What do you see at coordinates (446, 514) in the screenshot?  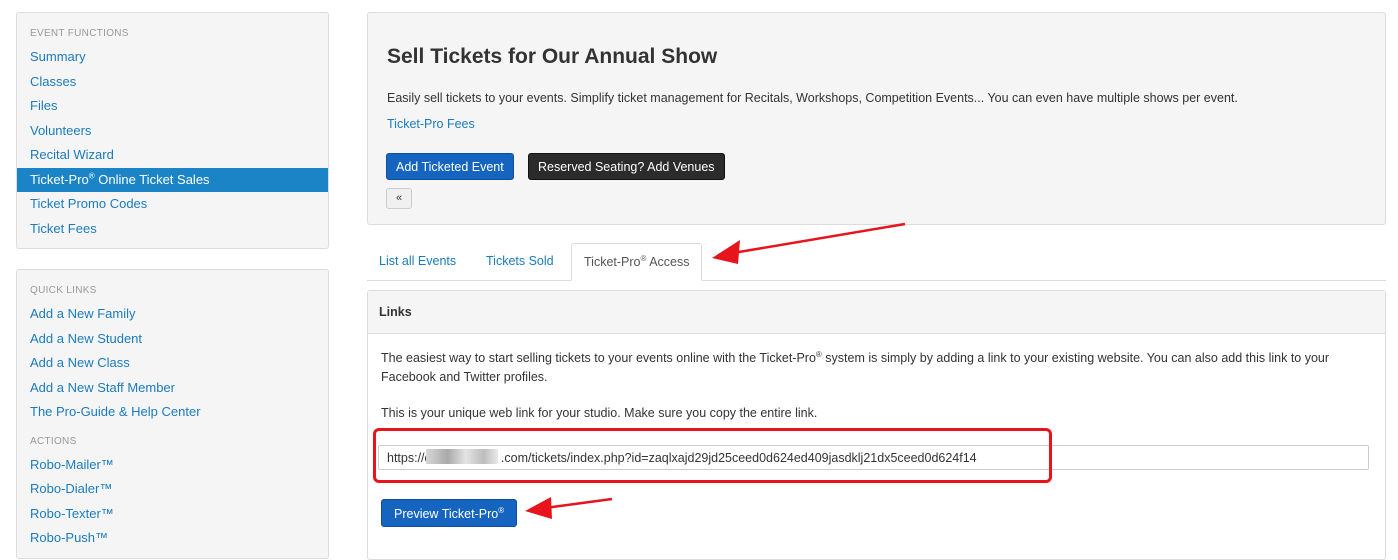 I see `preview-label: Preview Ticket-Pro` at bounding box center [446, 514].